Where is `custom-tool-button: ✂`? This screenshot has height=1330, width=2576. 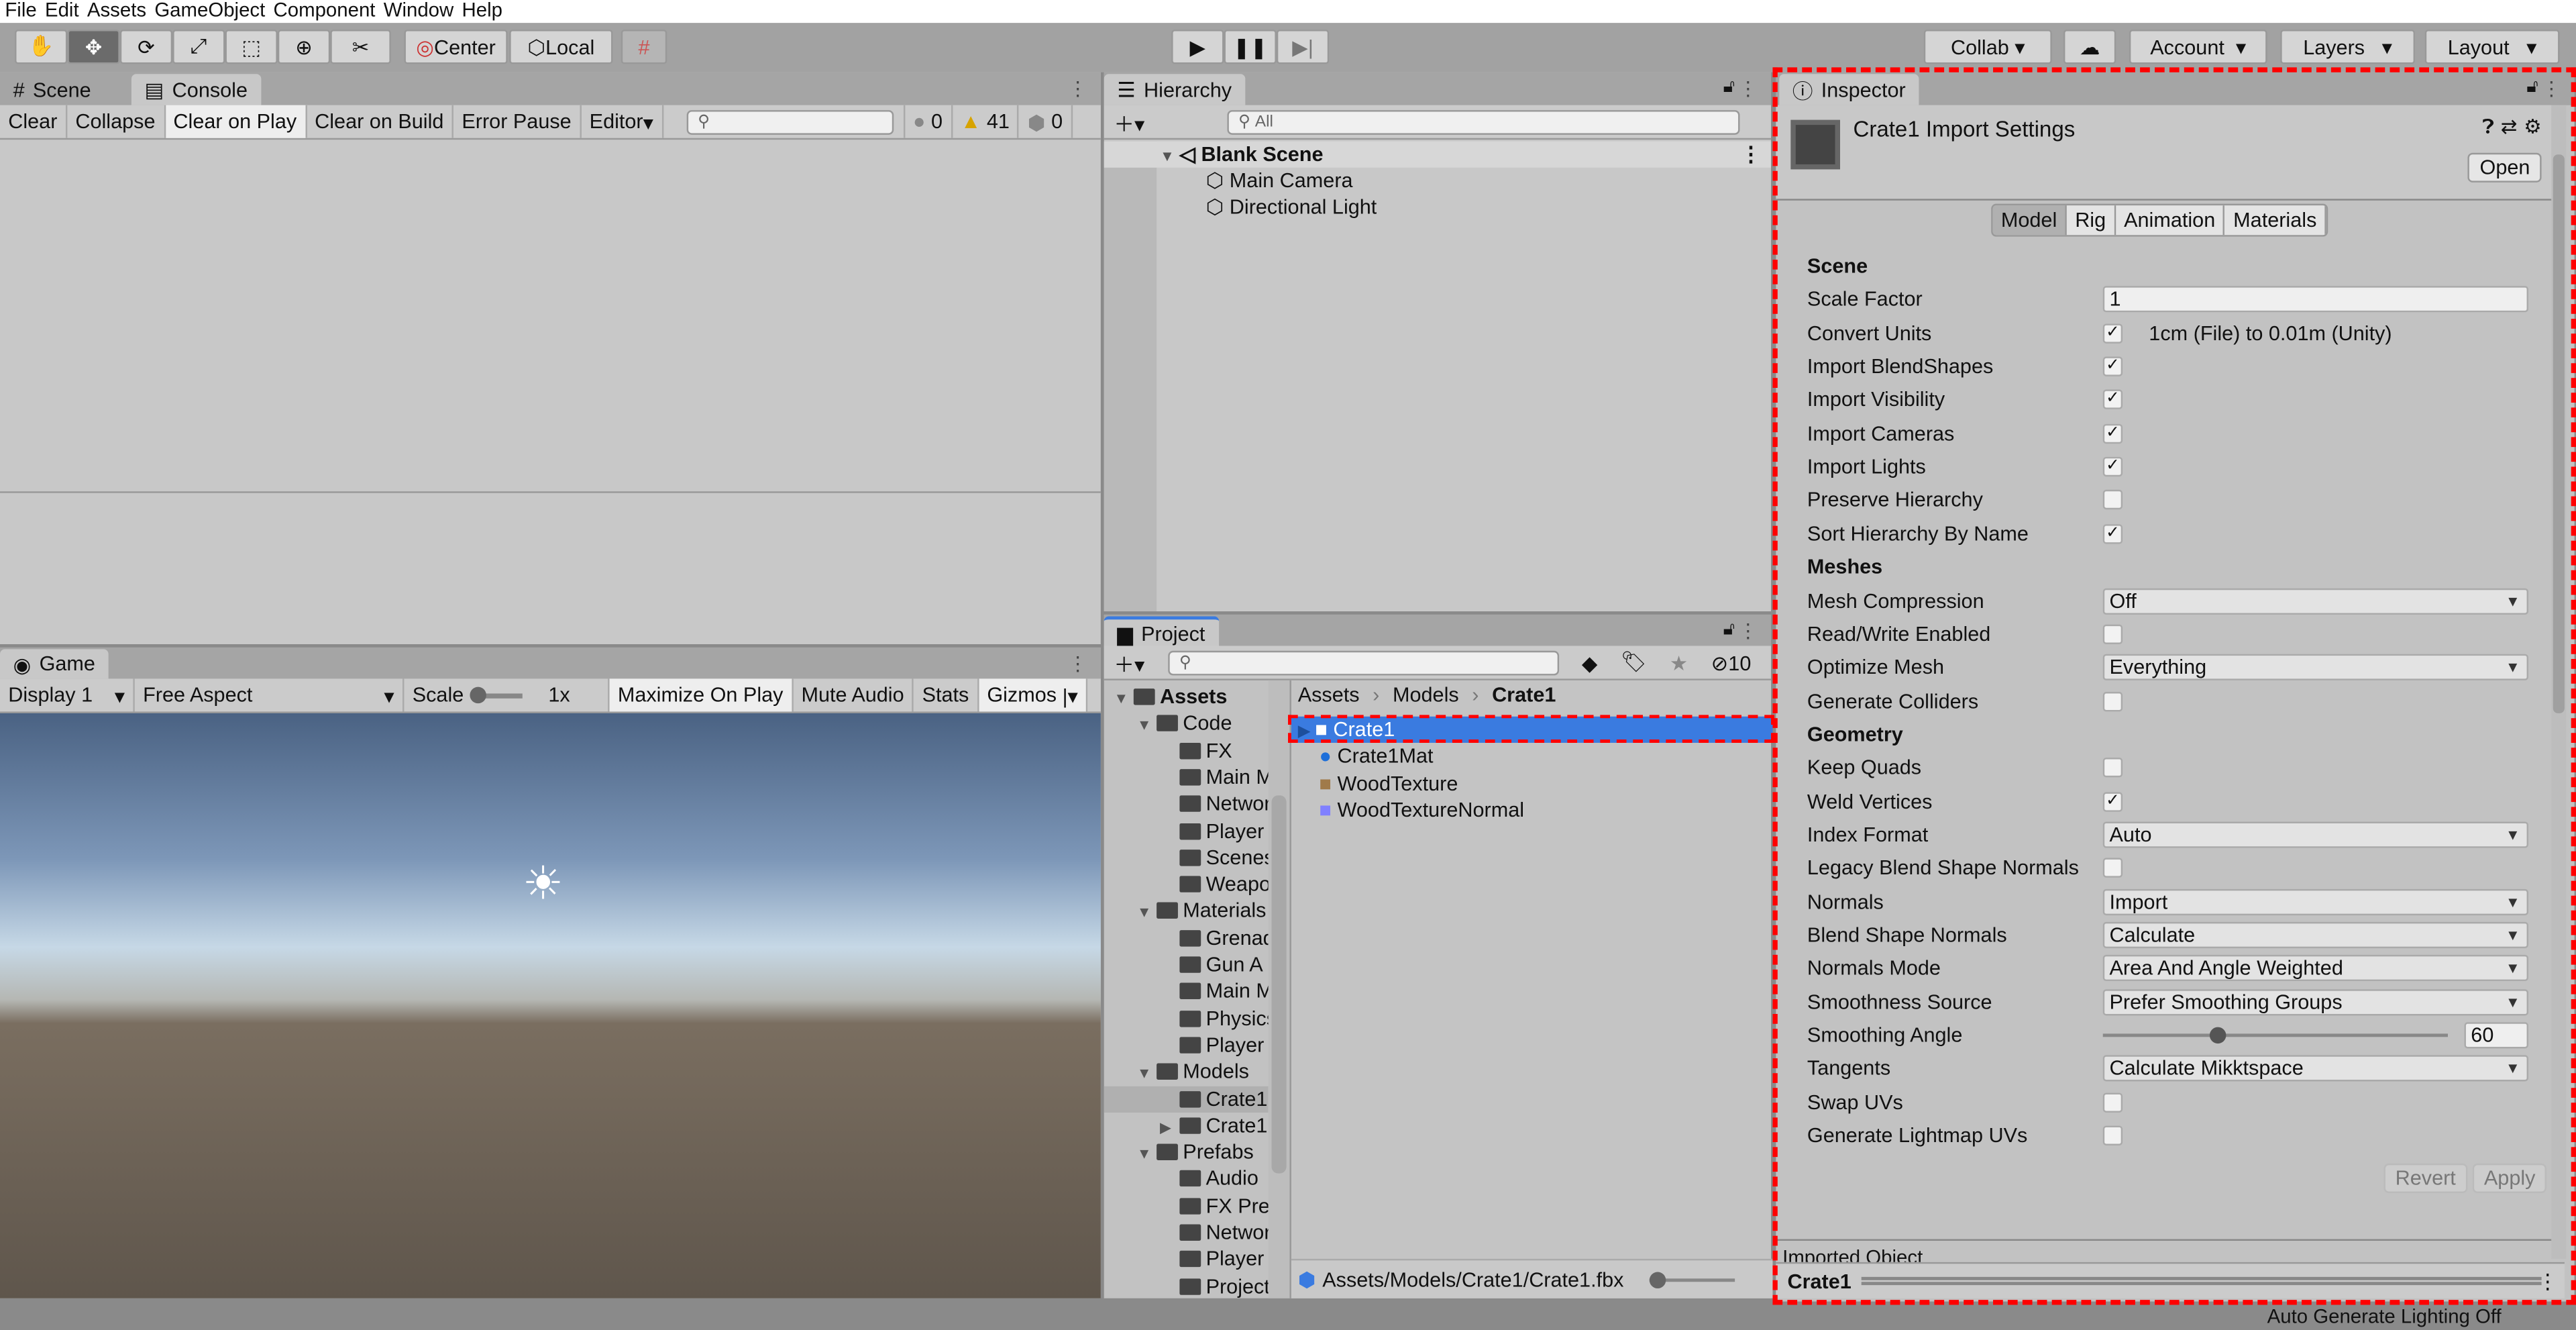 custom-tool-button: ✂ is located at coordinates (360, 47).